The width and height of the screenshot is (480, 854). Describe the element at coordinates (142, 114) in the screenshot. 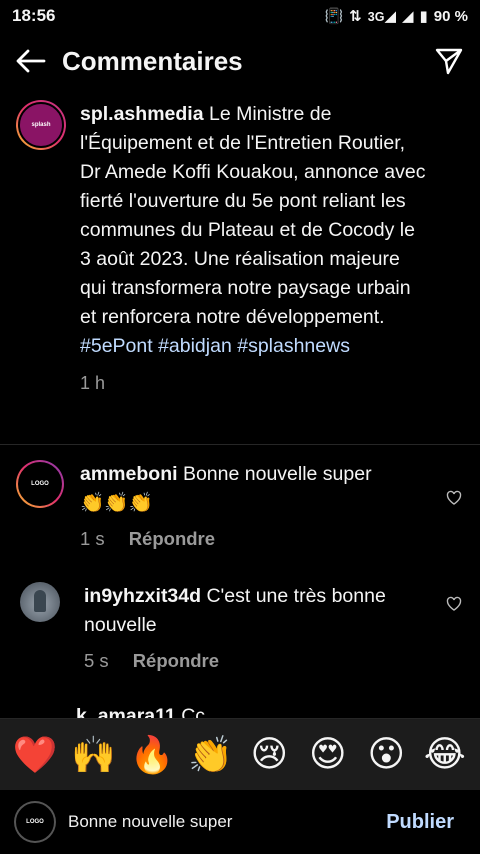

I see `caption-username: spl.ashmedia` at that location.